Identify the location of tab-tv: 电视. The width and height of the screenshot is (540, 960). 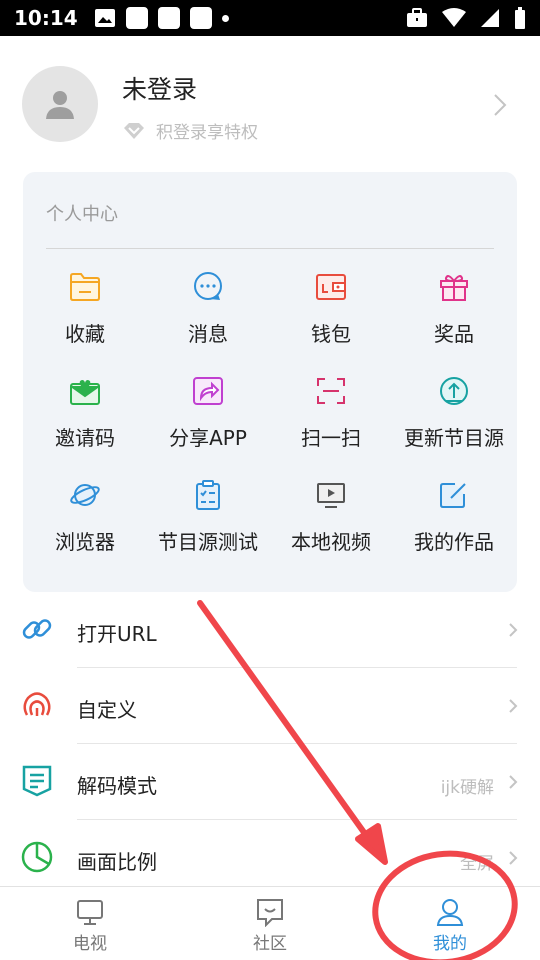
(90, 923).